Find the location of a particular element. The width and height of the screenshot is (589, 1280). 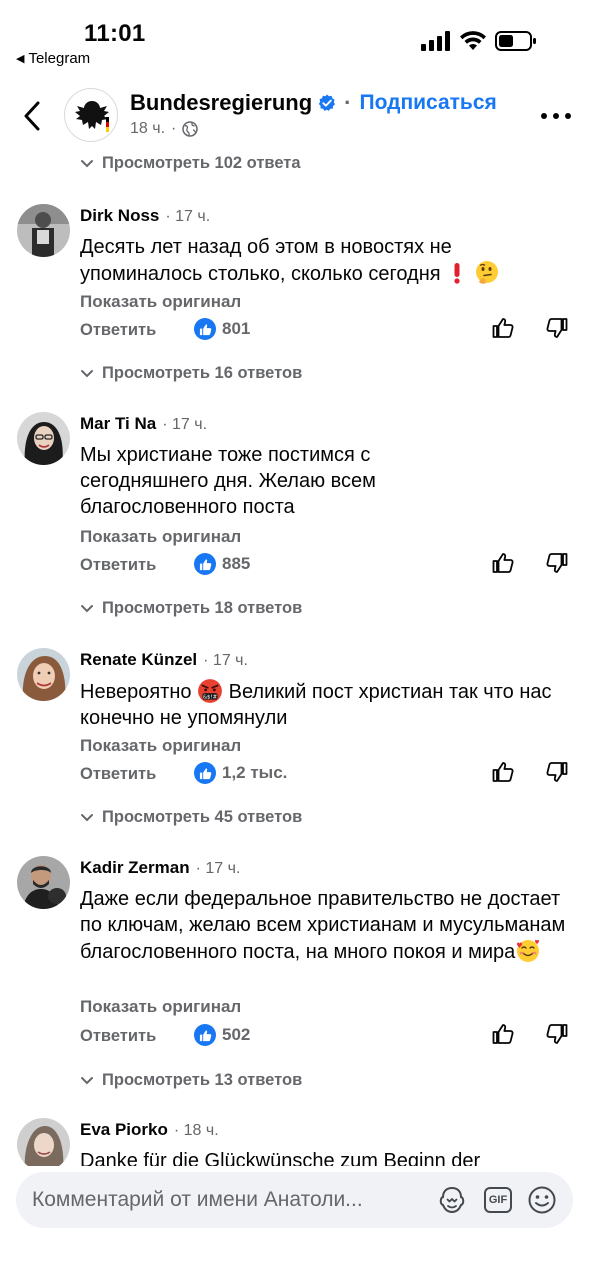

status-icons is located at coordinates (479, 41).